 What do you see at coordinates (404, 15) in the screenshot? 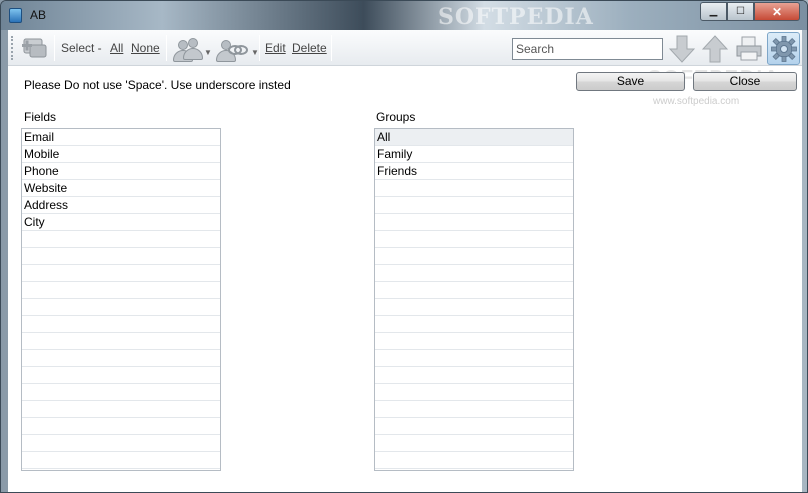
I see `title-bar: AB SOFTPEDIA ▁ ☐ ✕` at bounding box center [404, 15].